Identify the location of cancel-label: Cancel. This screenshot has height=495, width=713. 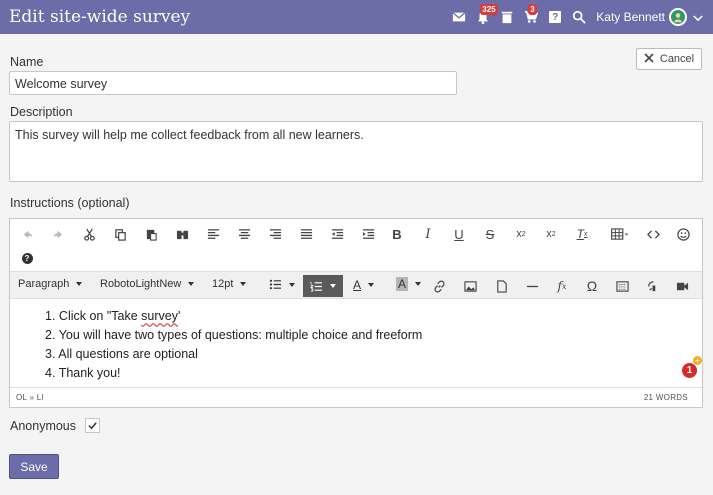
(677, 59).